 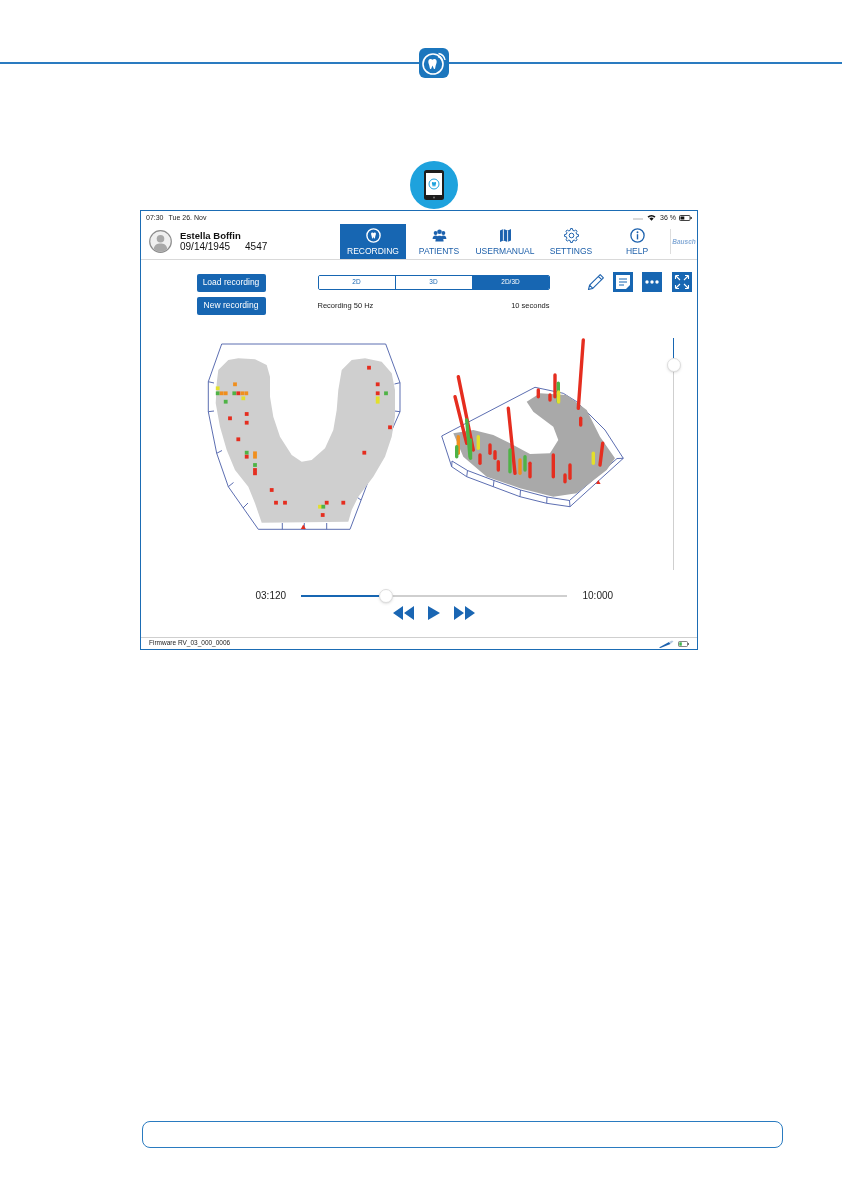 I want to click on recording-button: Load recording, so click(x=231, y=282).